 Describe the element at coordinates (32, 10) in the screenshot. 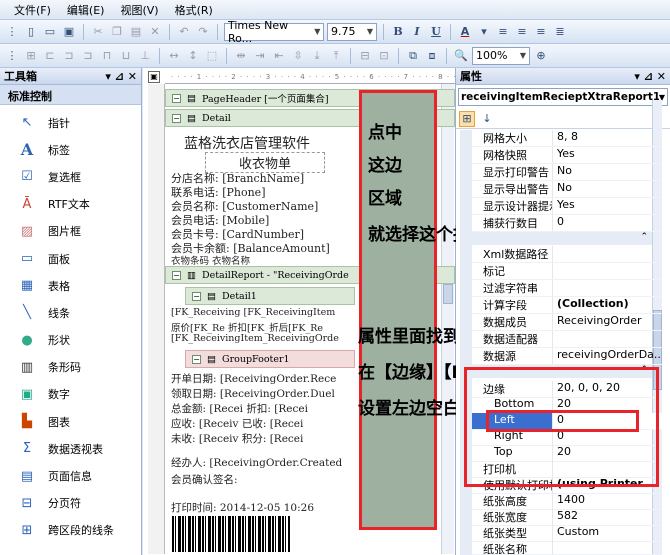

I see `menu-file: 文件(F)` at that location.